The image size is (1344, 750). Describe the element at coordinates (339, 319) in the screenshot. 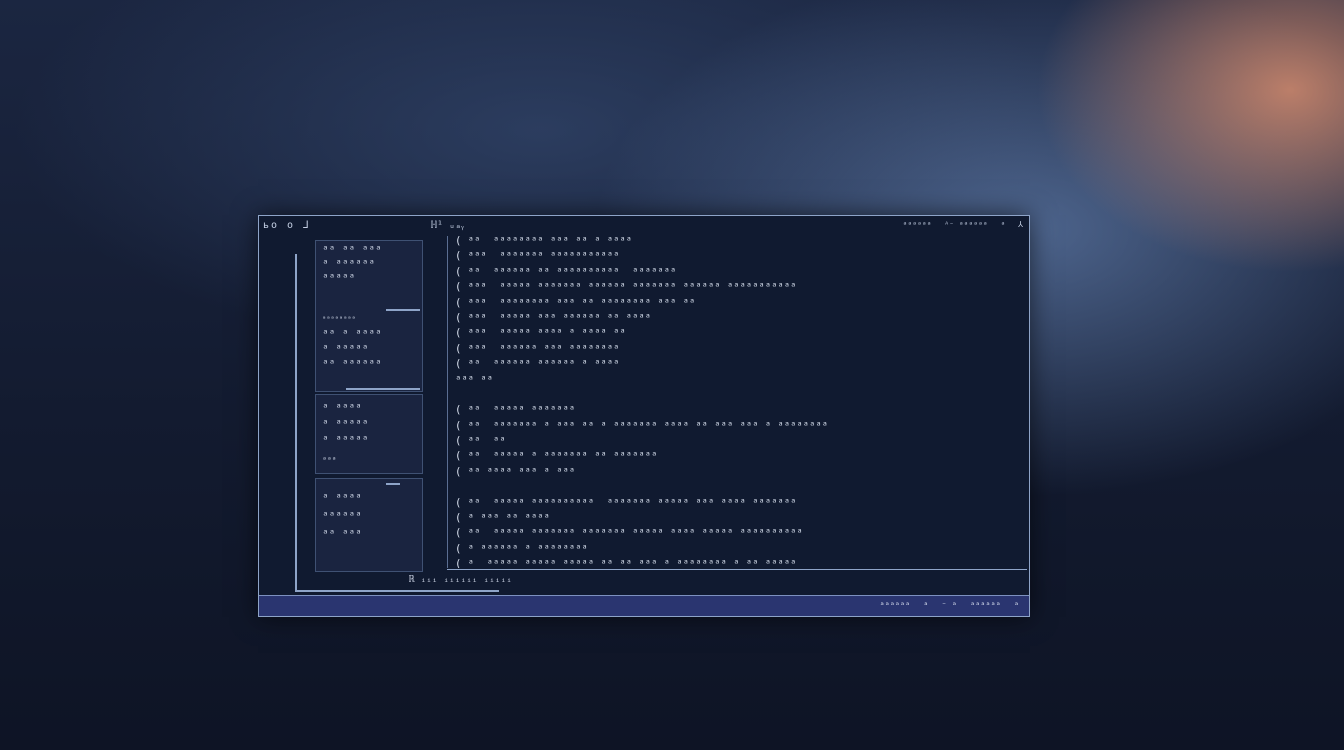

I see `sidebar-item: ᵃᵃᵃᵃᵃᵃᵃᵃ` at that location.